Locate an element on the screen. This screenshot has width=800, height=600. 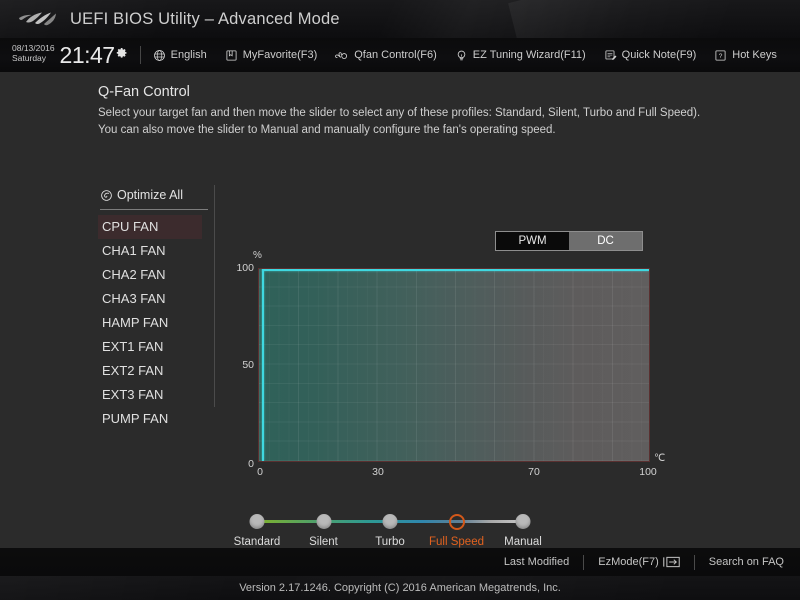
fan-item-ext3-fan: EXT3 FAN is located at coordinates (150, 395).